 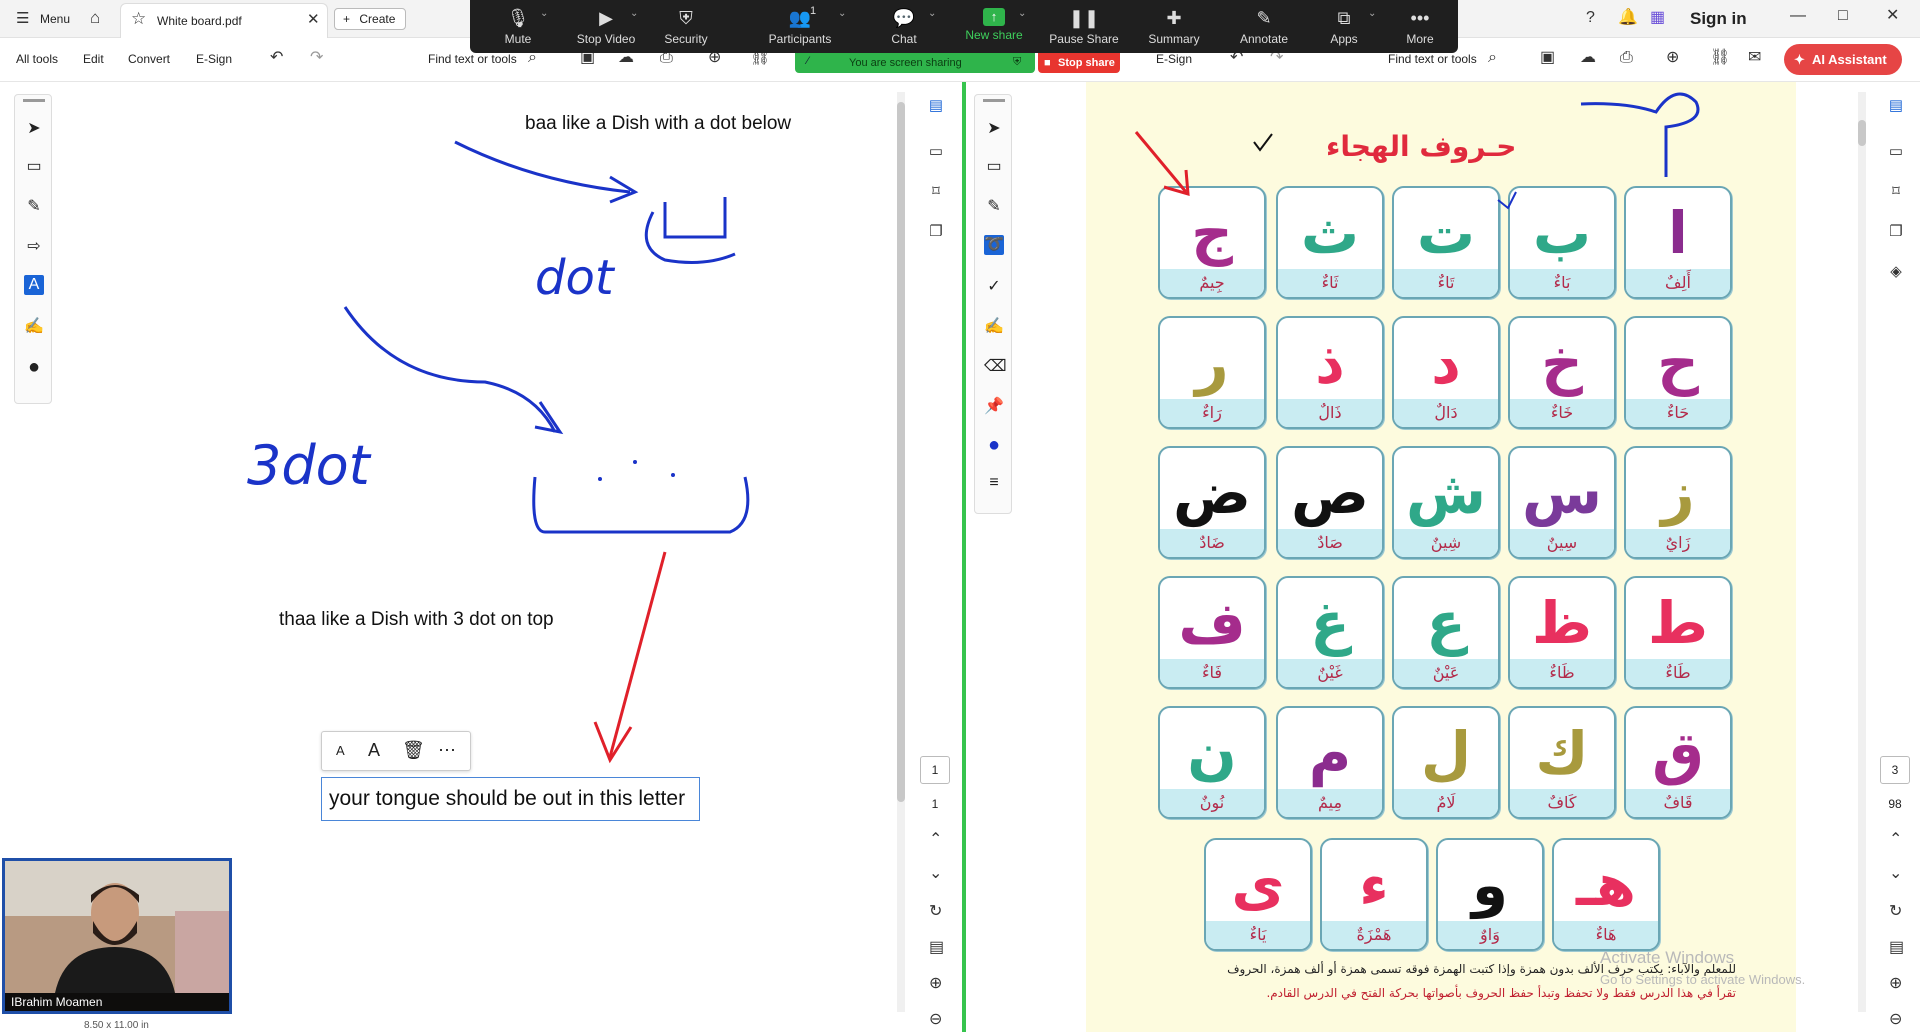 What do you see at coordinates (1174, 59) in the screenshot?
I see `right-esign-menu: E-Sign` at bounding box center [1174, 59].